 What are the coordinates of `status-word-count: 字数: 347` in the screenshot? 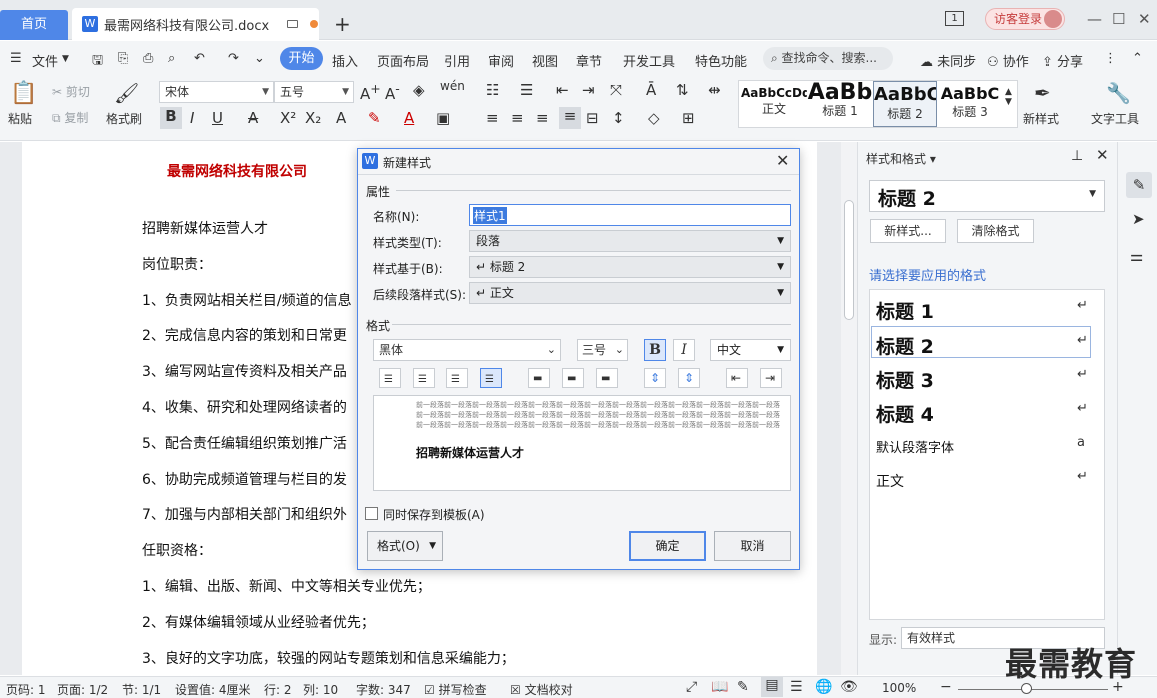 It's located at (383, 689).